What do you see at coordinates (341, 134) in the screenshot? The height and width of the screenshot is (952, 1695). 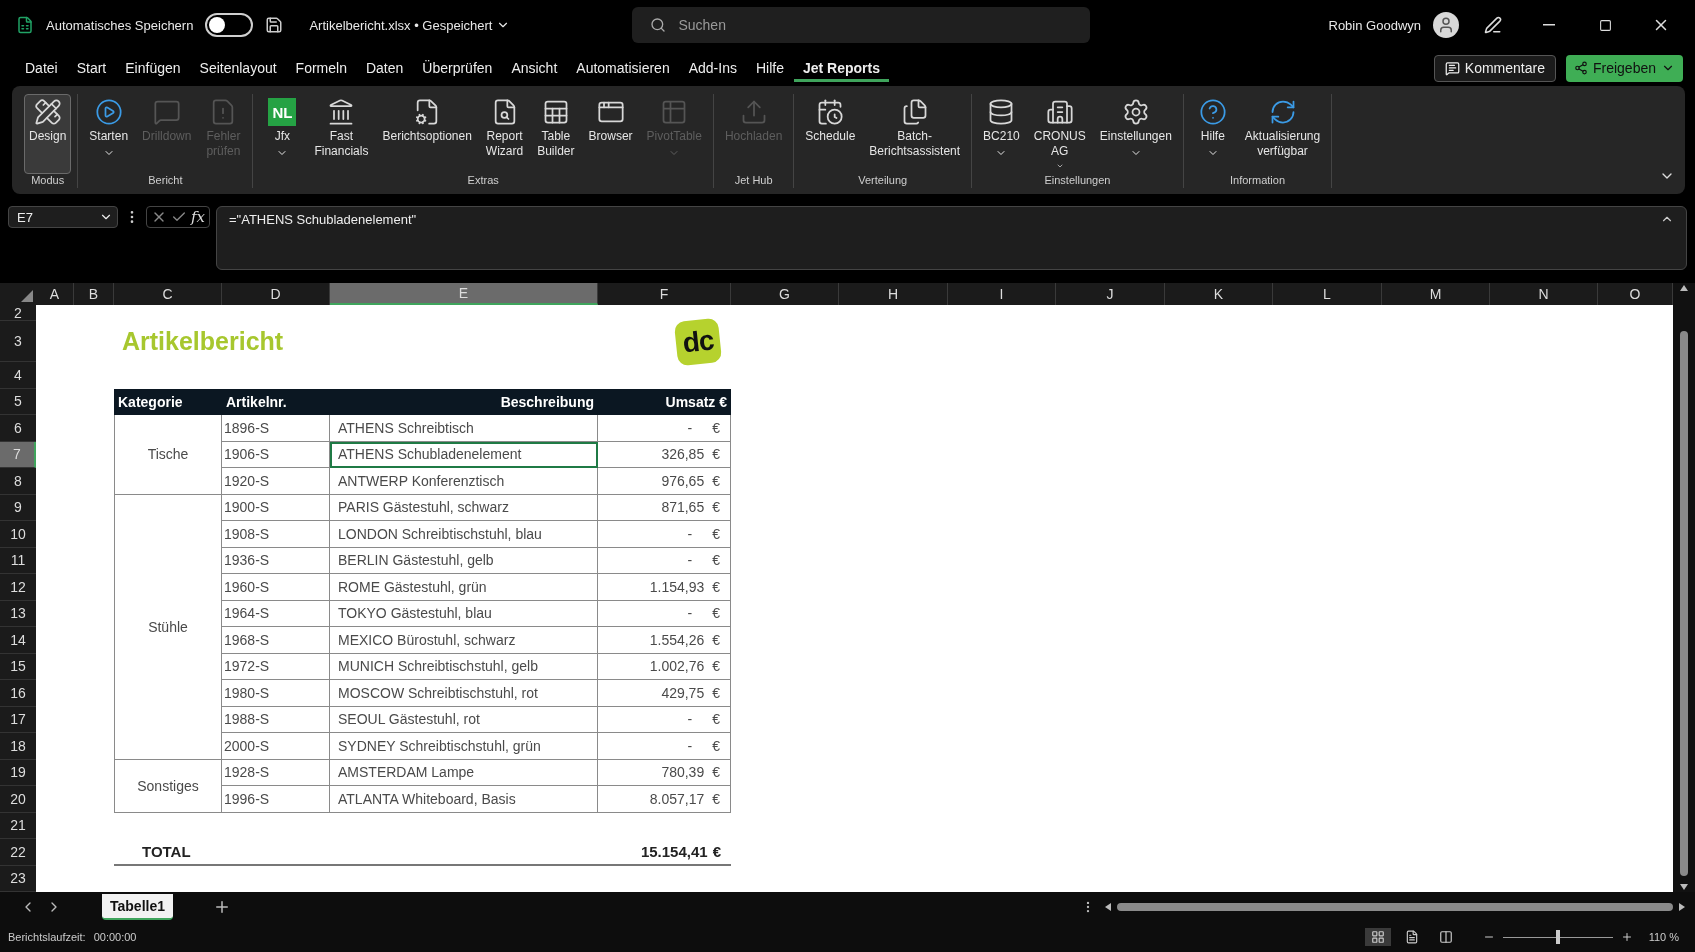 I see `ribbon-button: Fast Financials` at bounding box center [341, 134].